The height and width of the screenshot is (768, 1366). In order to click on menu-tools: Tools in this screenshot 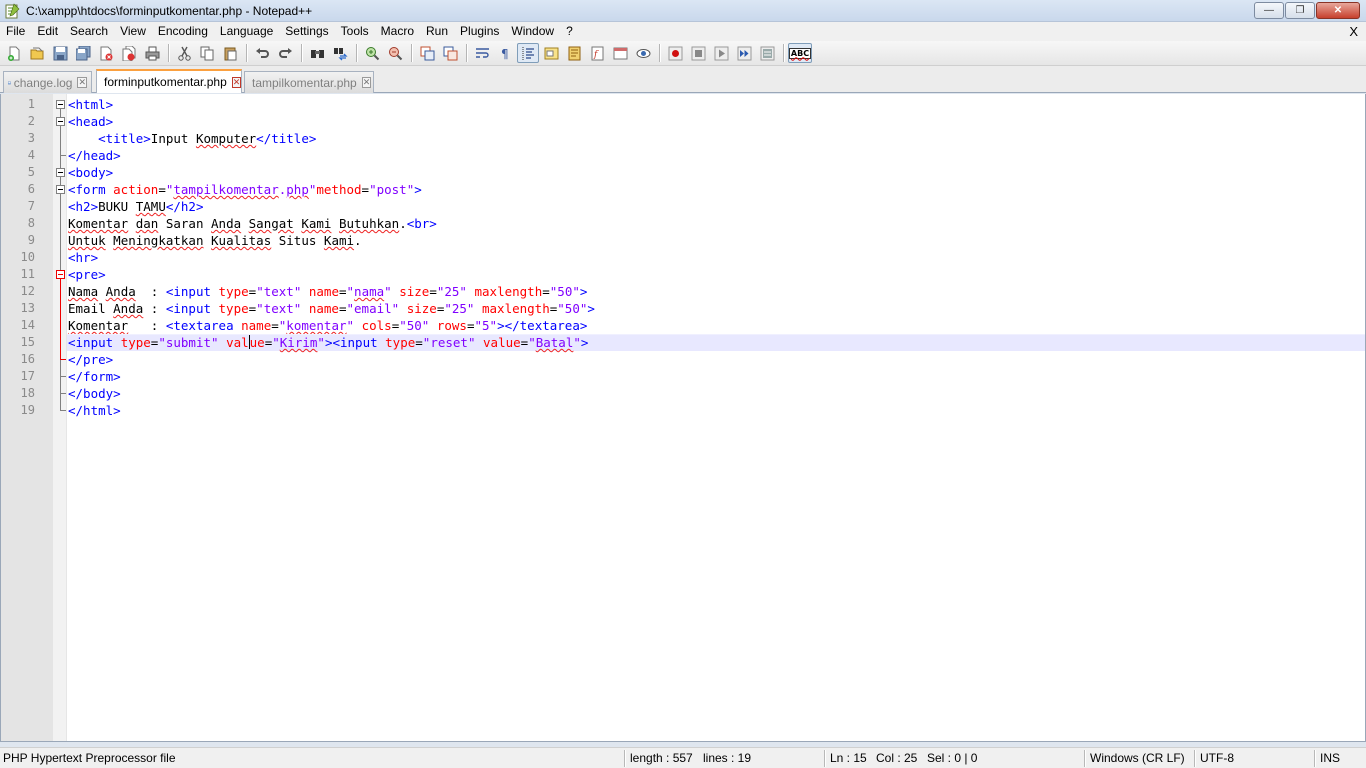, I will do `click(355, 31)`.